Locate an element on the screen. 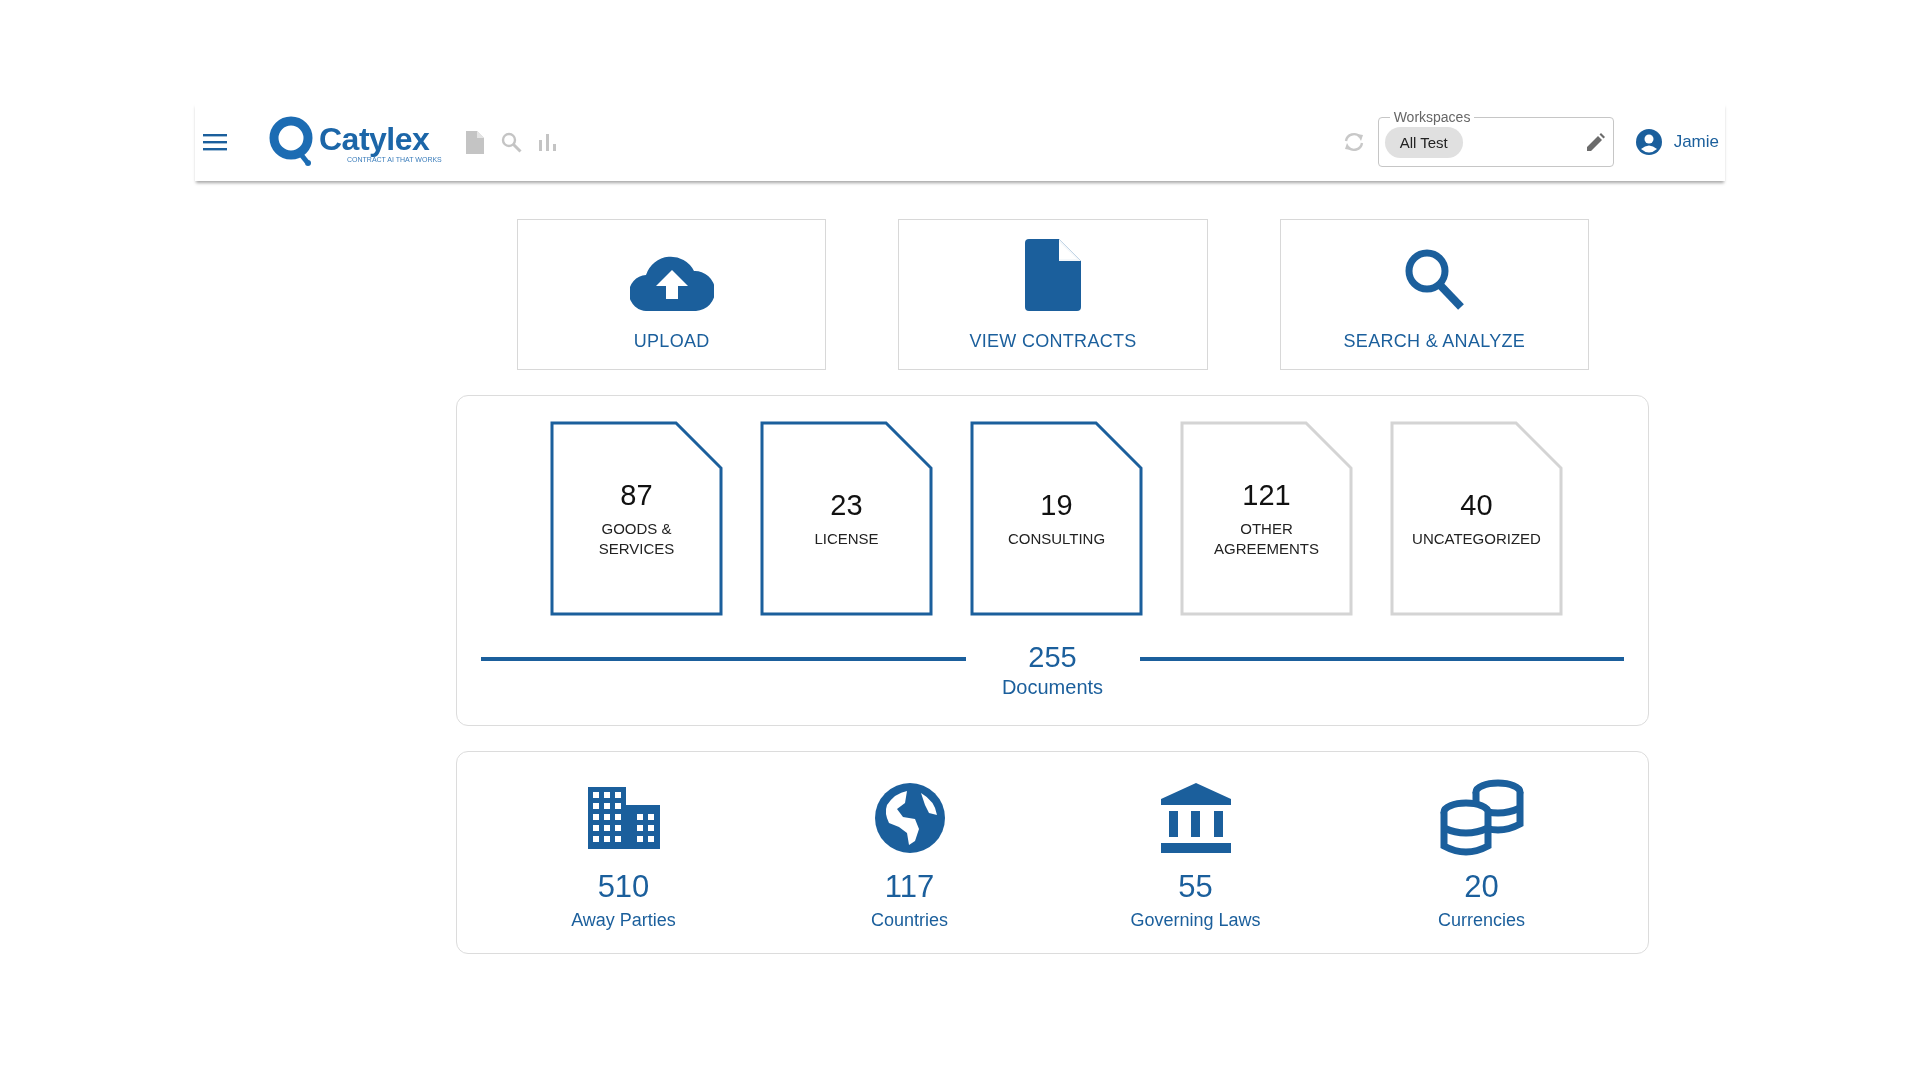 This screenshot has width=1920, height=1080. stat-count: 510 is located at coordinates (623, 887).